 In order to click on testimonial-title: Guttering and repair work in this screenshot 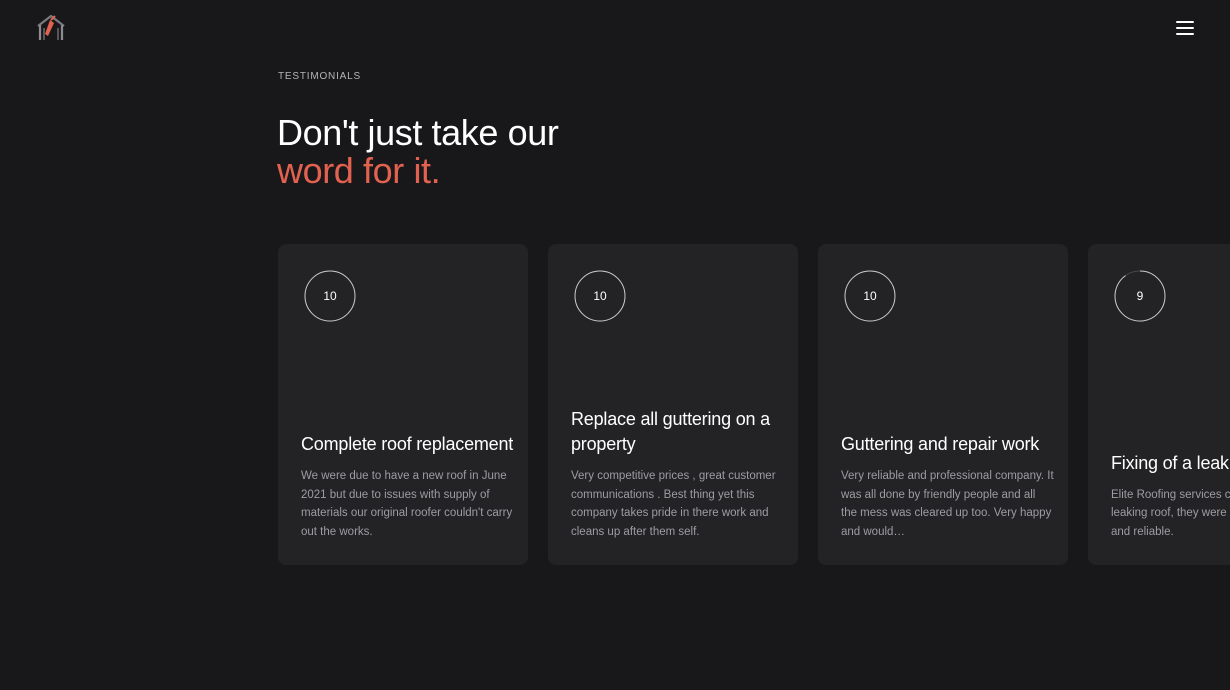, I will do `click(940, 444)`.